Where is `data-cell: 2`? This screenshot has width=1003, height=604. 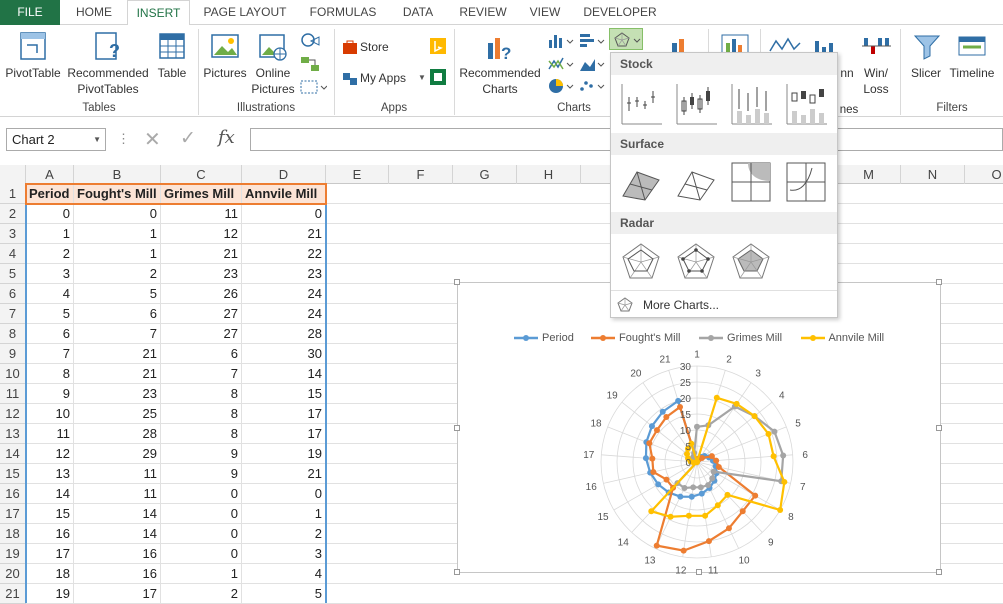 data-cell: 2 is located at coordinates (201, 594).